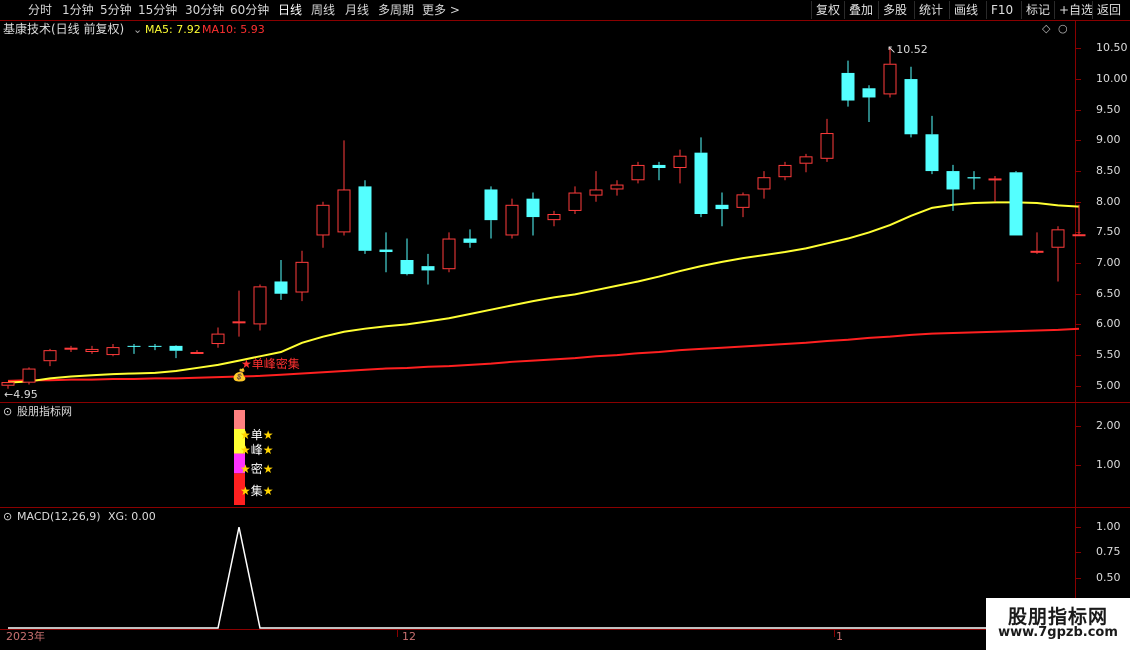 The height and width of the screenshot is (650, 1130). I want to click on signal-char-text: 峰, so click(256, 450).